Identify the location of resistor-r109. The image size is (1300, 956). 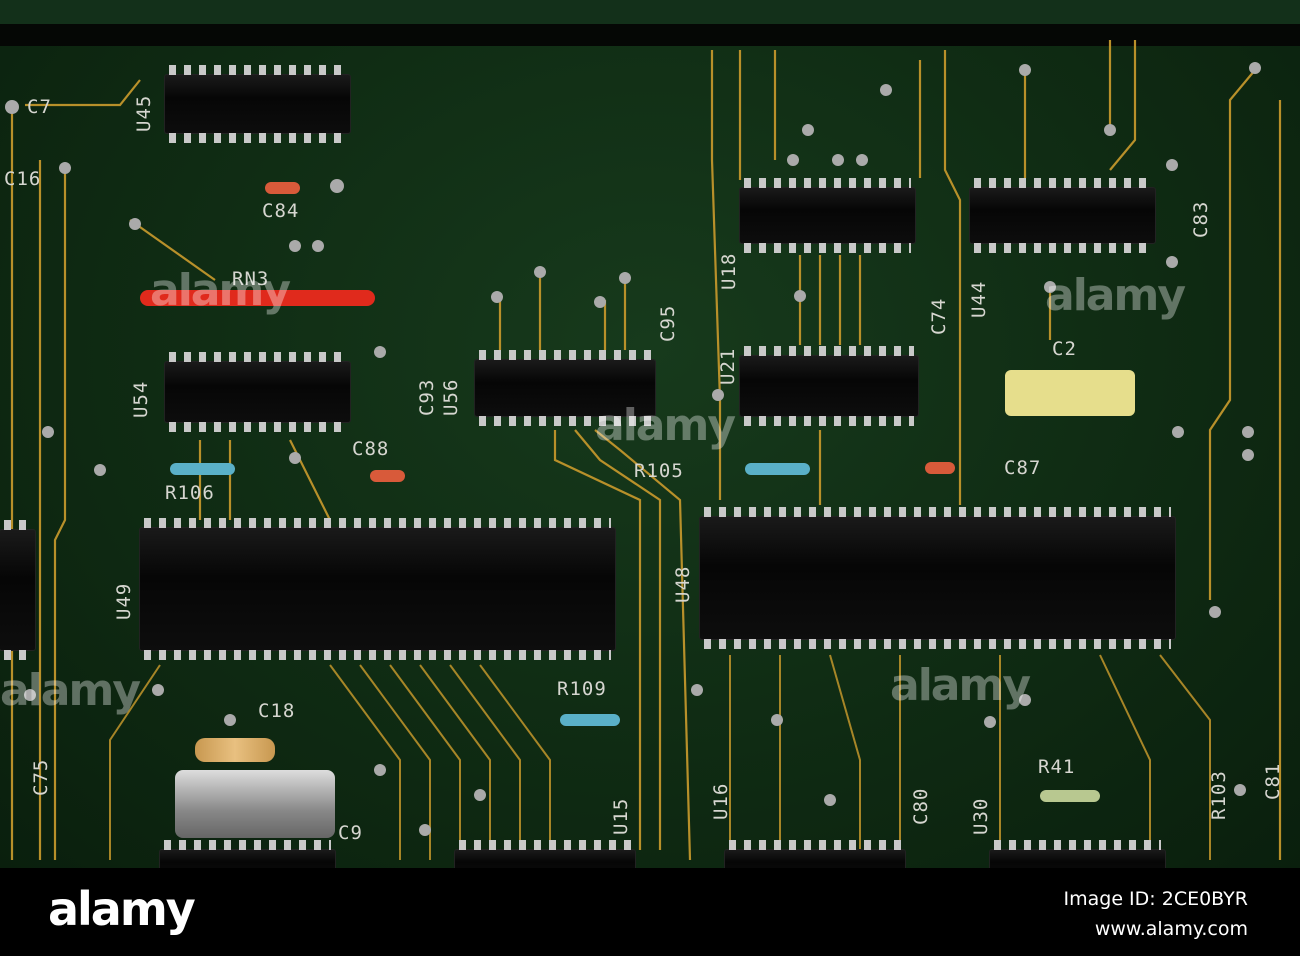
(590, 720).